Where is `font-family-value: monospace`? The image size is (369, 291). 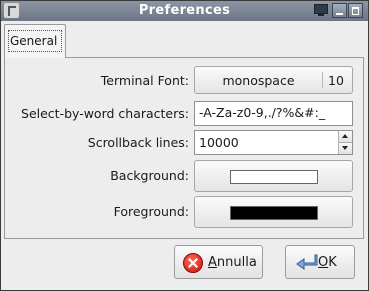 font-family-value: monospace is located at coordinates (258, 80).